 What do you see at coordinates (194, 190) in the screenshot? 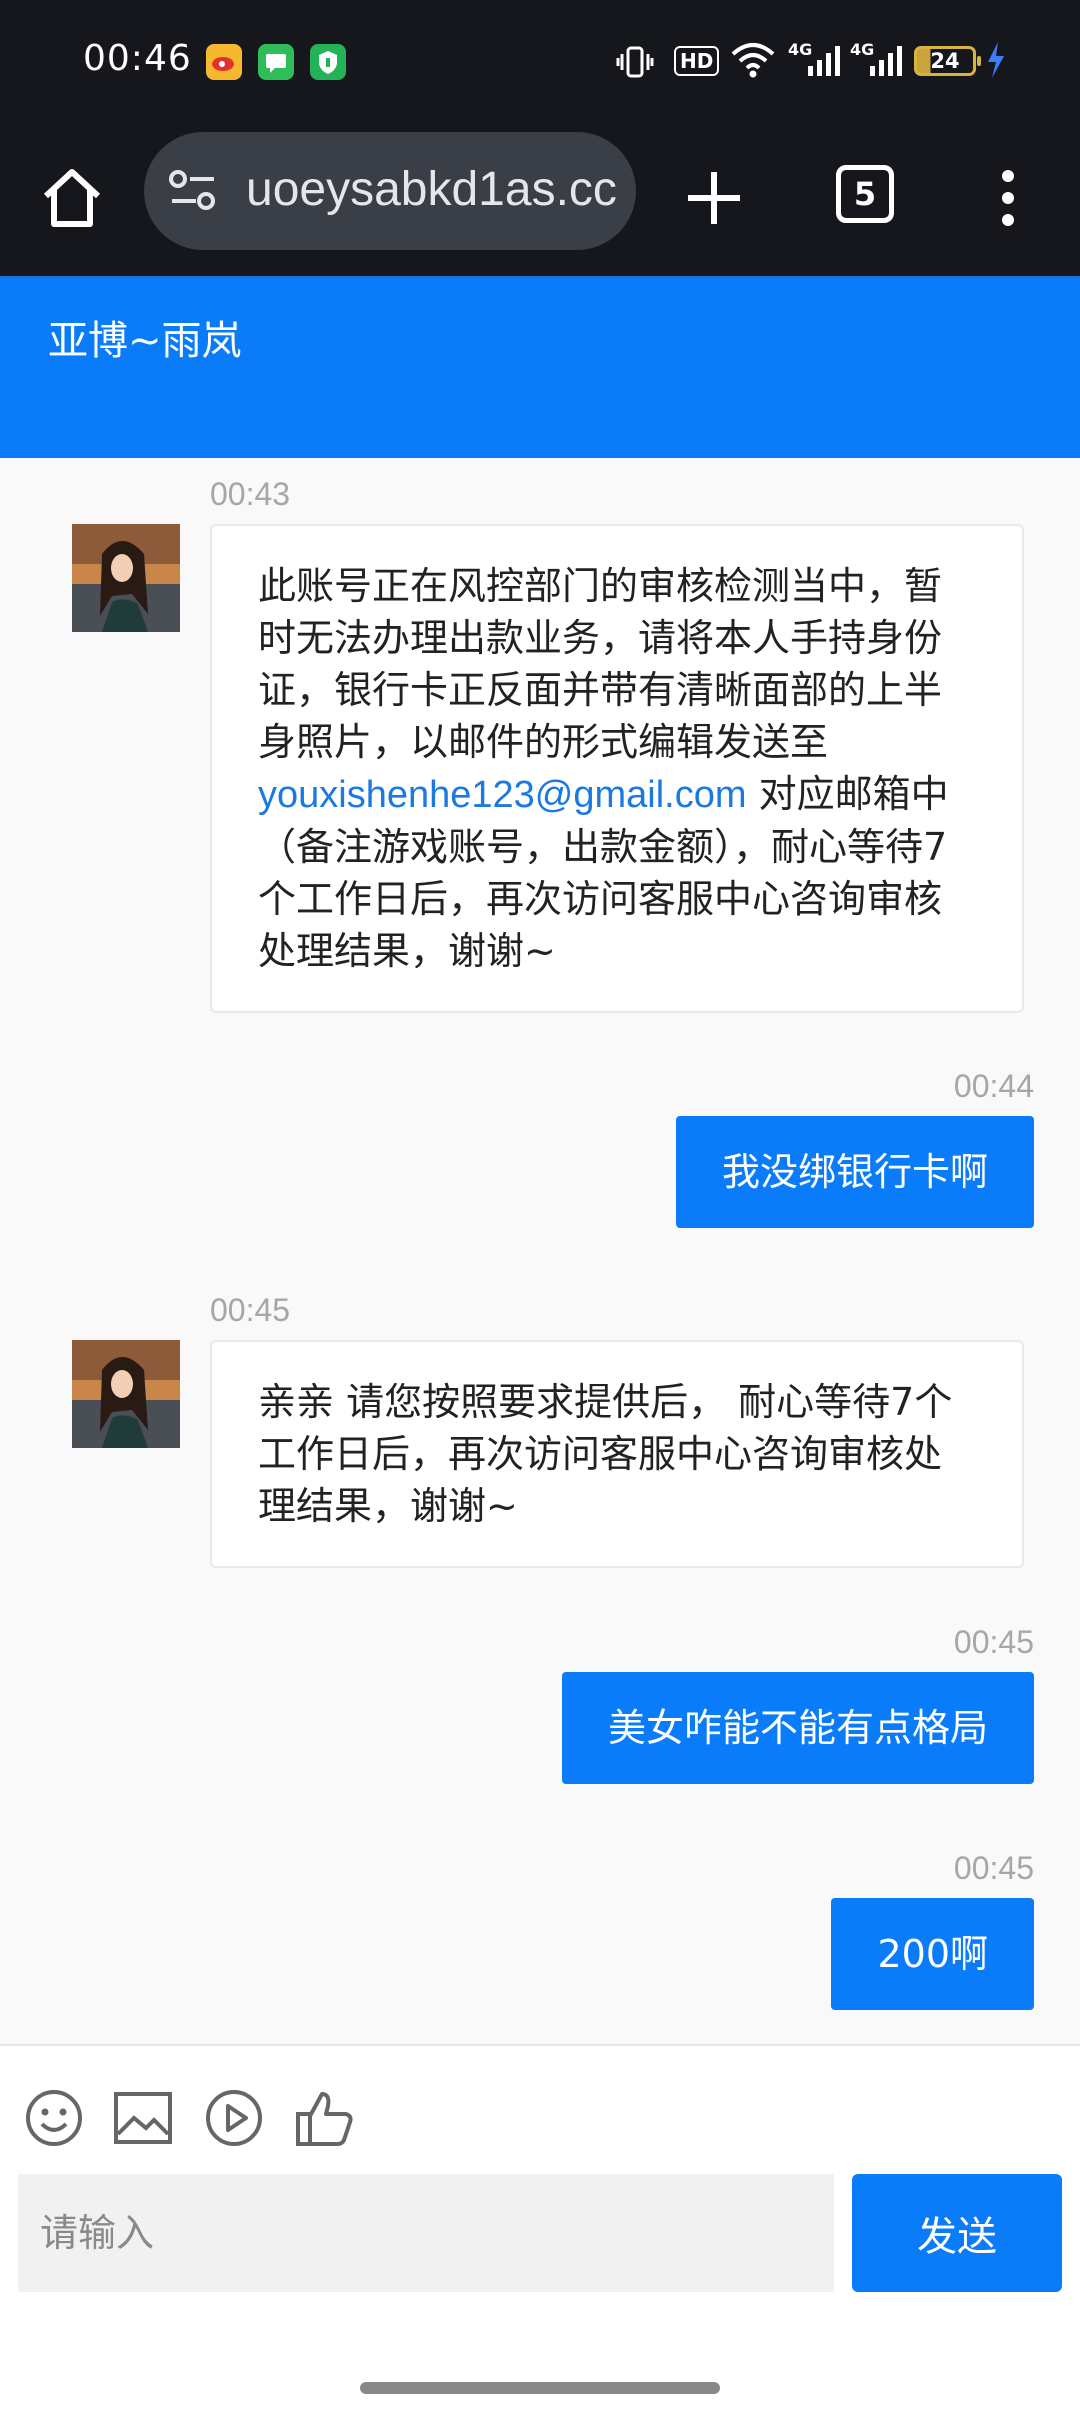
I see `site-settings-icon` at bounding box center [194, 190].